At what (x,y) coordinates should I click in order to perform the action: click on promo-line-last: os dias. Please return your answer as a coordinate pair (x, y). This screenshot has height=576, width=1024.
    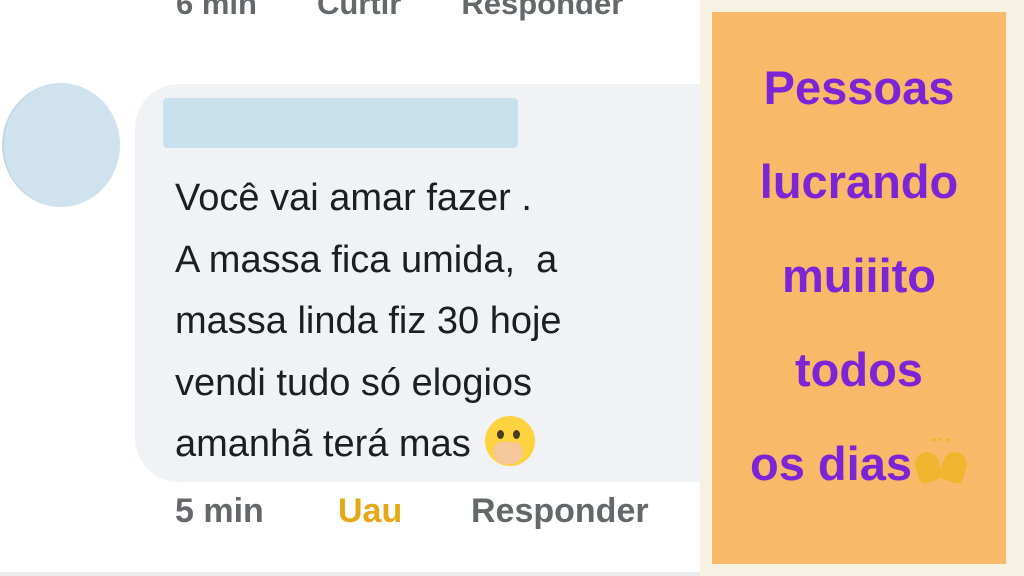
    Looking at the image, I should click on (859, 464).